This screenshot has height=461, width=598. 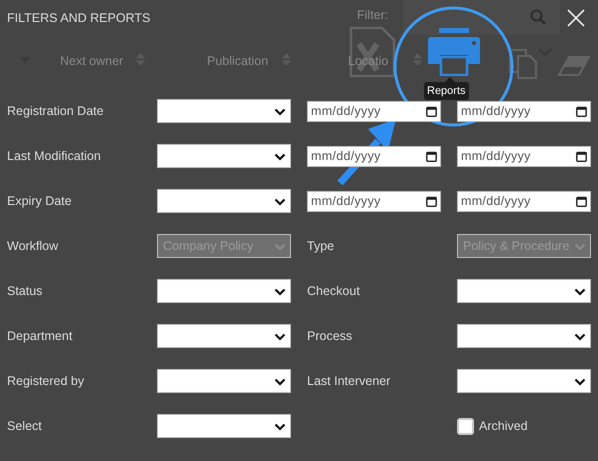 What do you see at coordinates (45, 381) in the screenshot?
I see `field-label: Registered by` at bounding box center [45, 381].